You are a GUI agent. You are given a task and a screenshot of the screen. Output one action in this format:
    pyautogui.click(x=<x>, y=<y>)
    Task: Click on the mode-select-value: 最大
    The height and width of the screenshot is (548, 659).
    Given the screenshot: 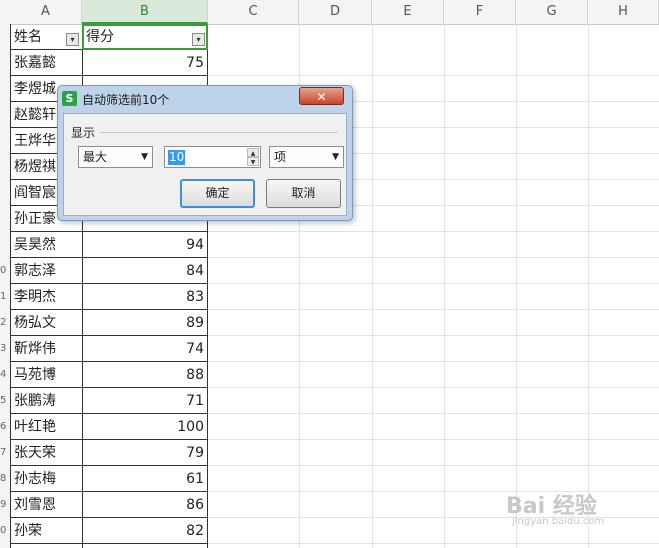 What is the action you would take?
    pyautogui.click(x=95, y=157)
    